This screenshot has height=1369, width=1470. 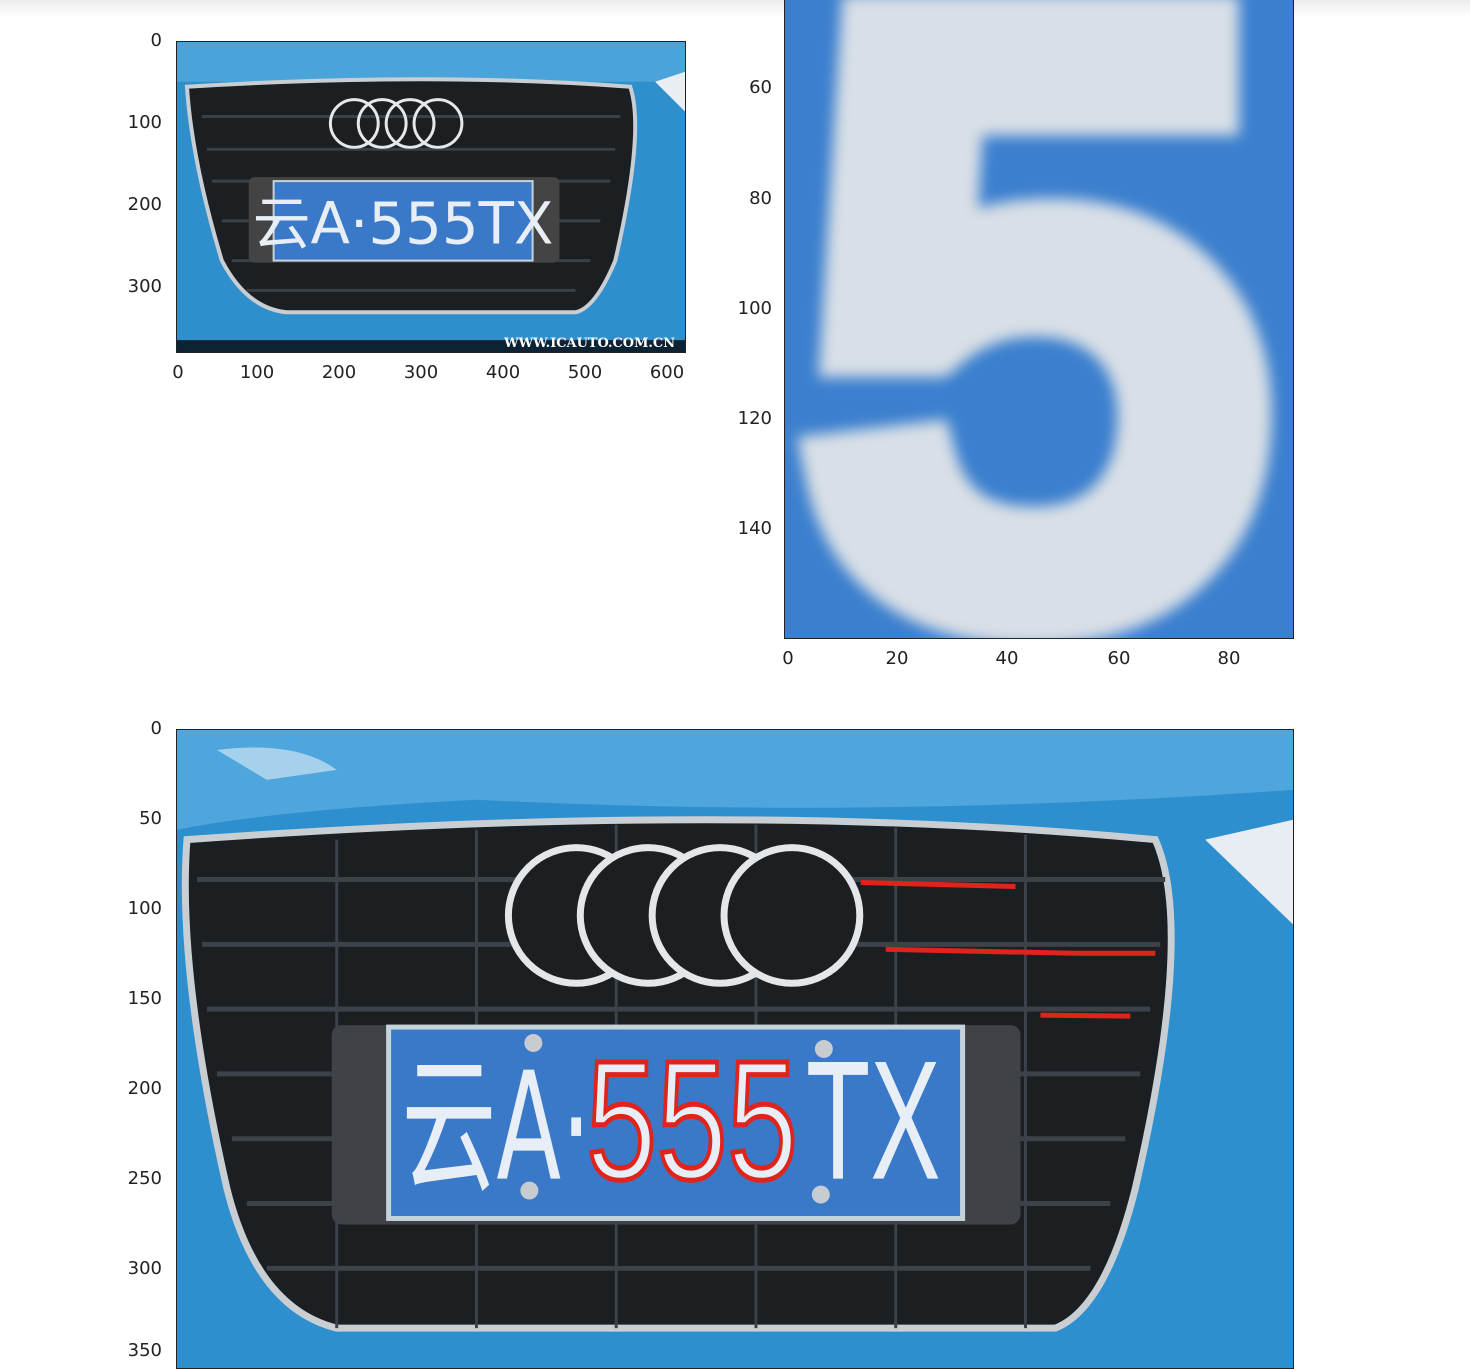 I want to click on xtick: 500, so click(x=585, y=372).